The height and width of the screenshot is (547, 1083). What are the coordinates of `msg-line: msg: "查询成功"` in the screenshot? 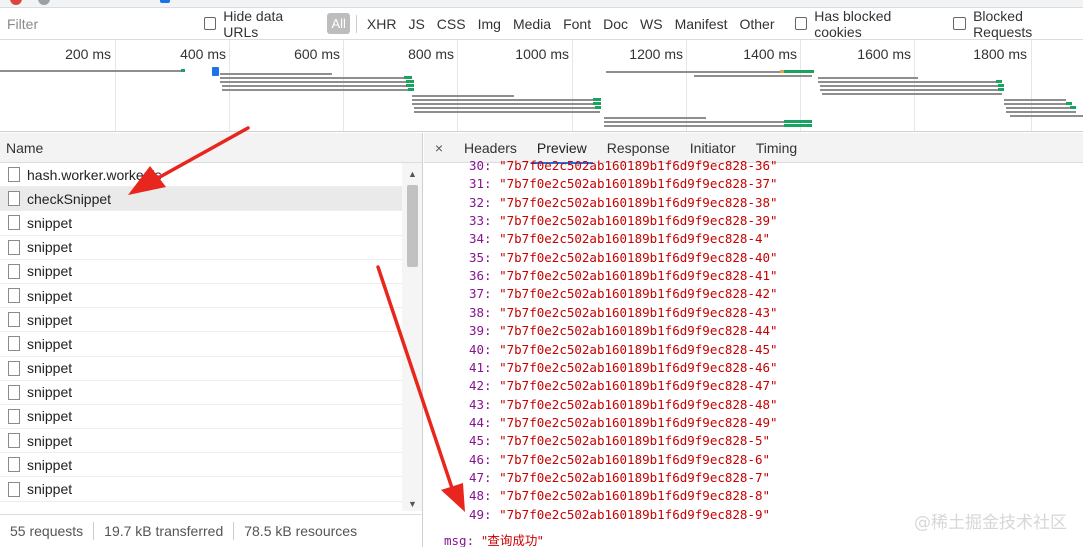 It's located at (493, 538).